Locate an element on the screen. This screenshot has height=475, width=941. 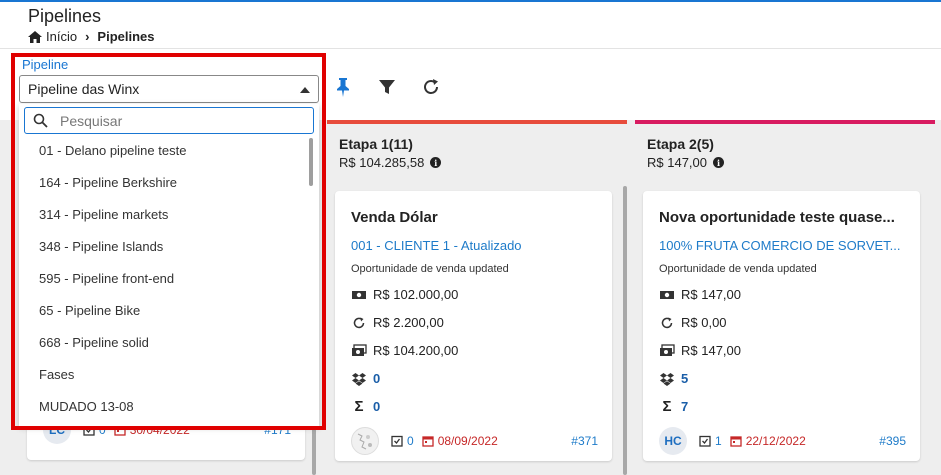
card-value-row: R$ 102.000,00 is located at coordinates (404, 294).